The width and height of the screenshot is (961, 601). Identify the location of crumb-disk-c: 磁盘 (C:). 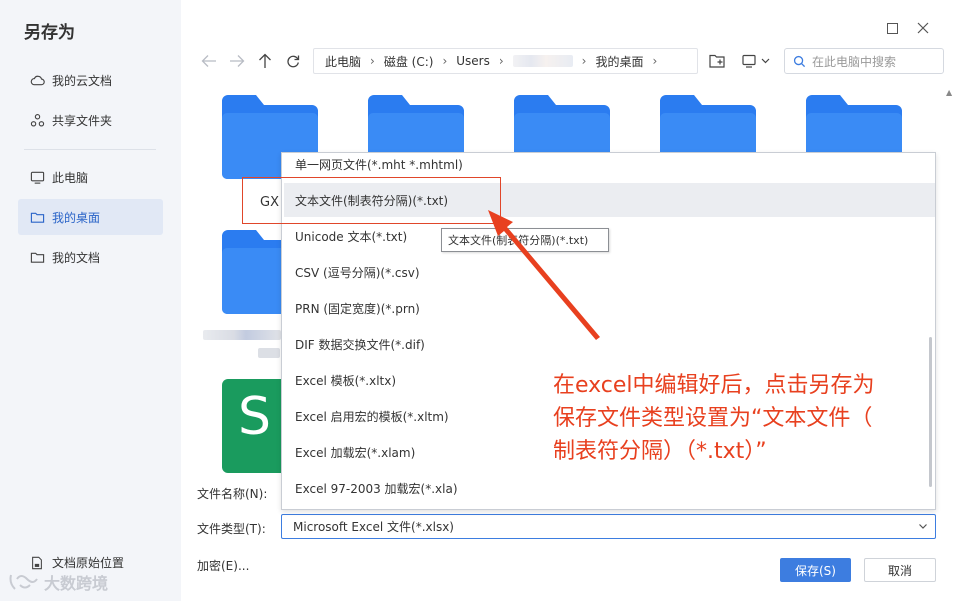
(409, 61).